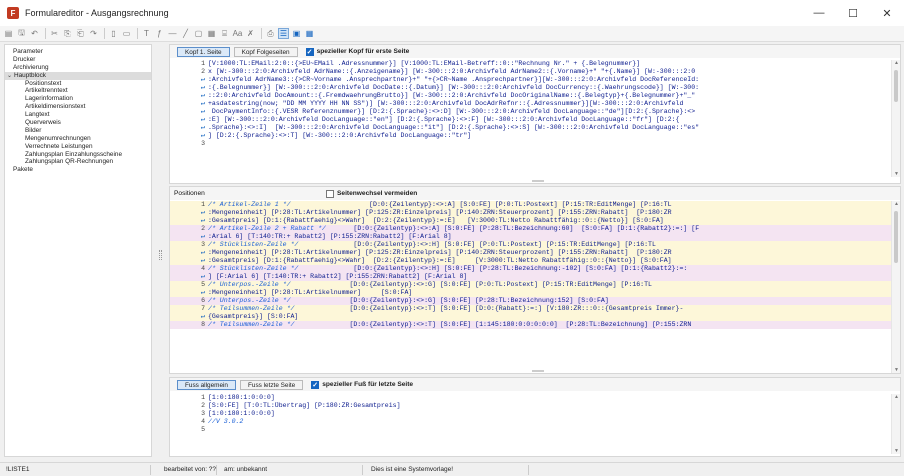 Image resolution: width=904 pixels, height=476 pixels. Describe the element at coordinates (78, 123) in the screenshot. I see `tree-item-querverweis: Querverweis` at that location.